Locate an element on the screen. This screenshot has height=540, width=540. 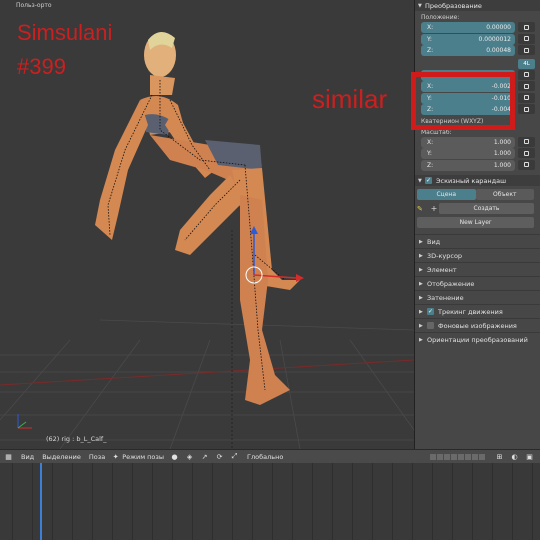
gpencil-create-row: ✎ + Создать is located at coordinates (475, 208).